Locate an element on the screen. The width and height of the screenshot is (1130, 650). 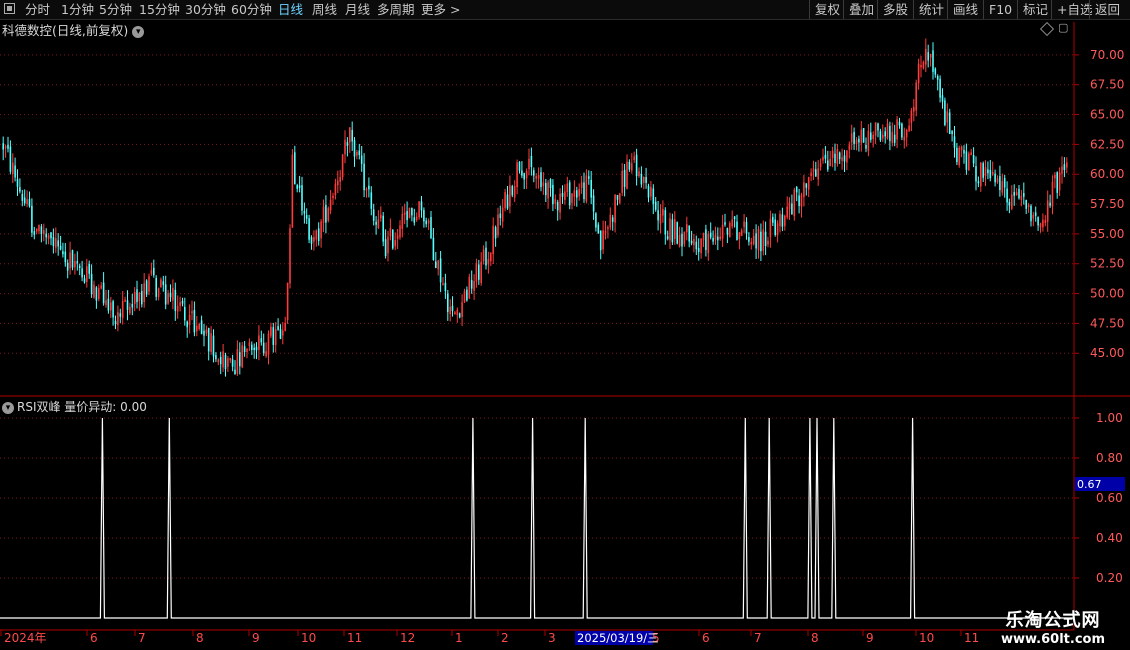
price-tick-label: 65.00 is located at coordinates (1107, 115).